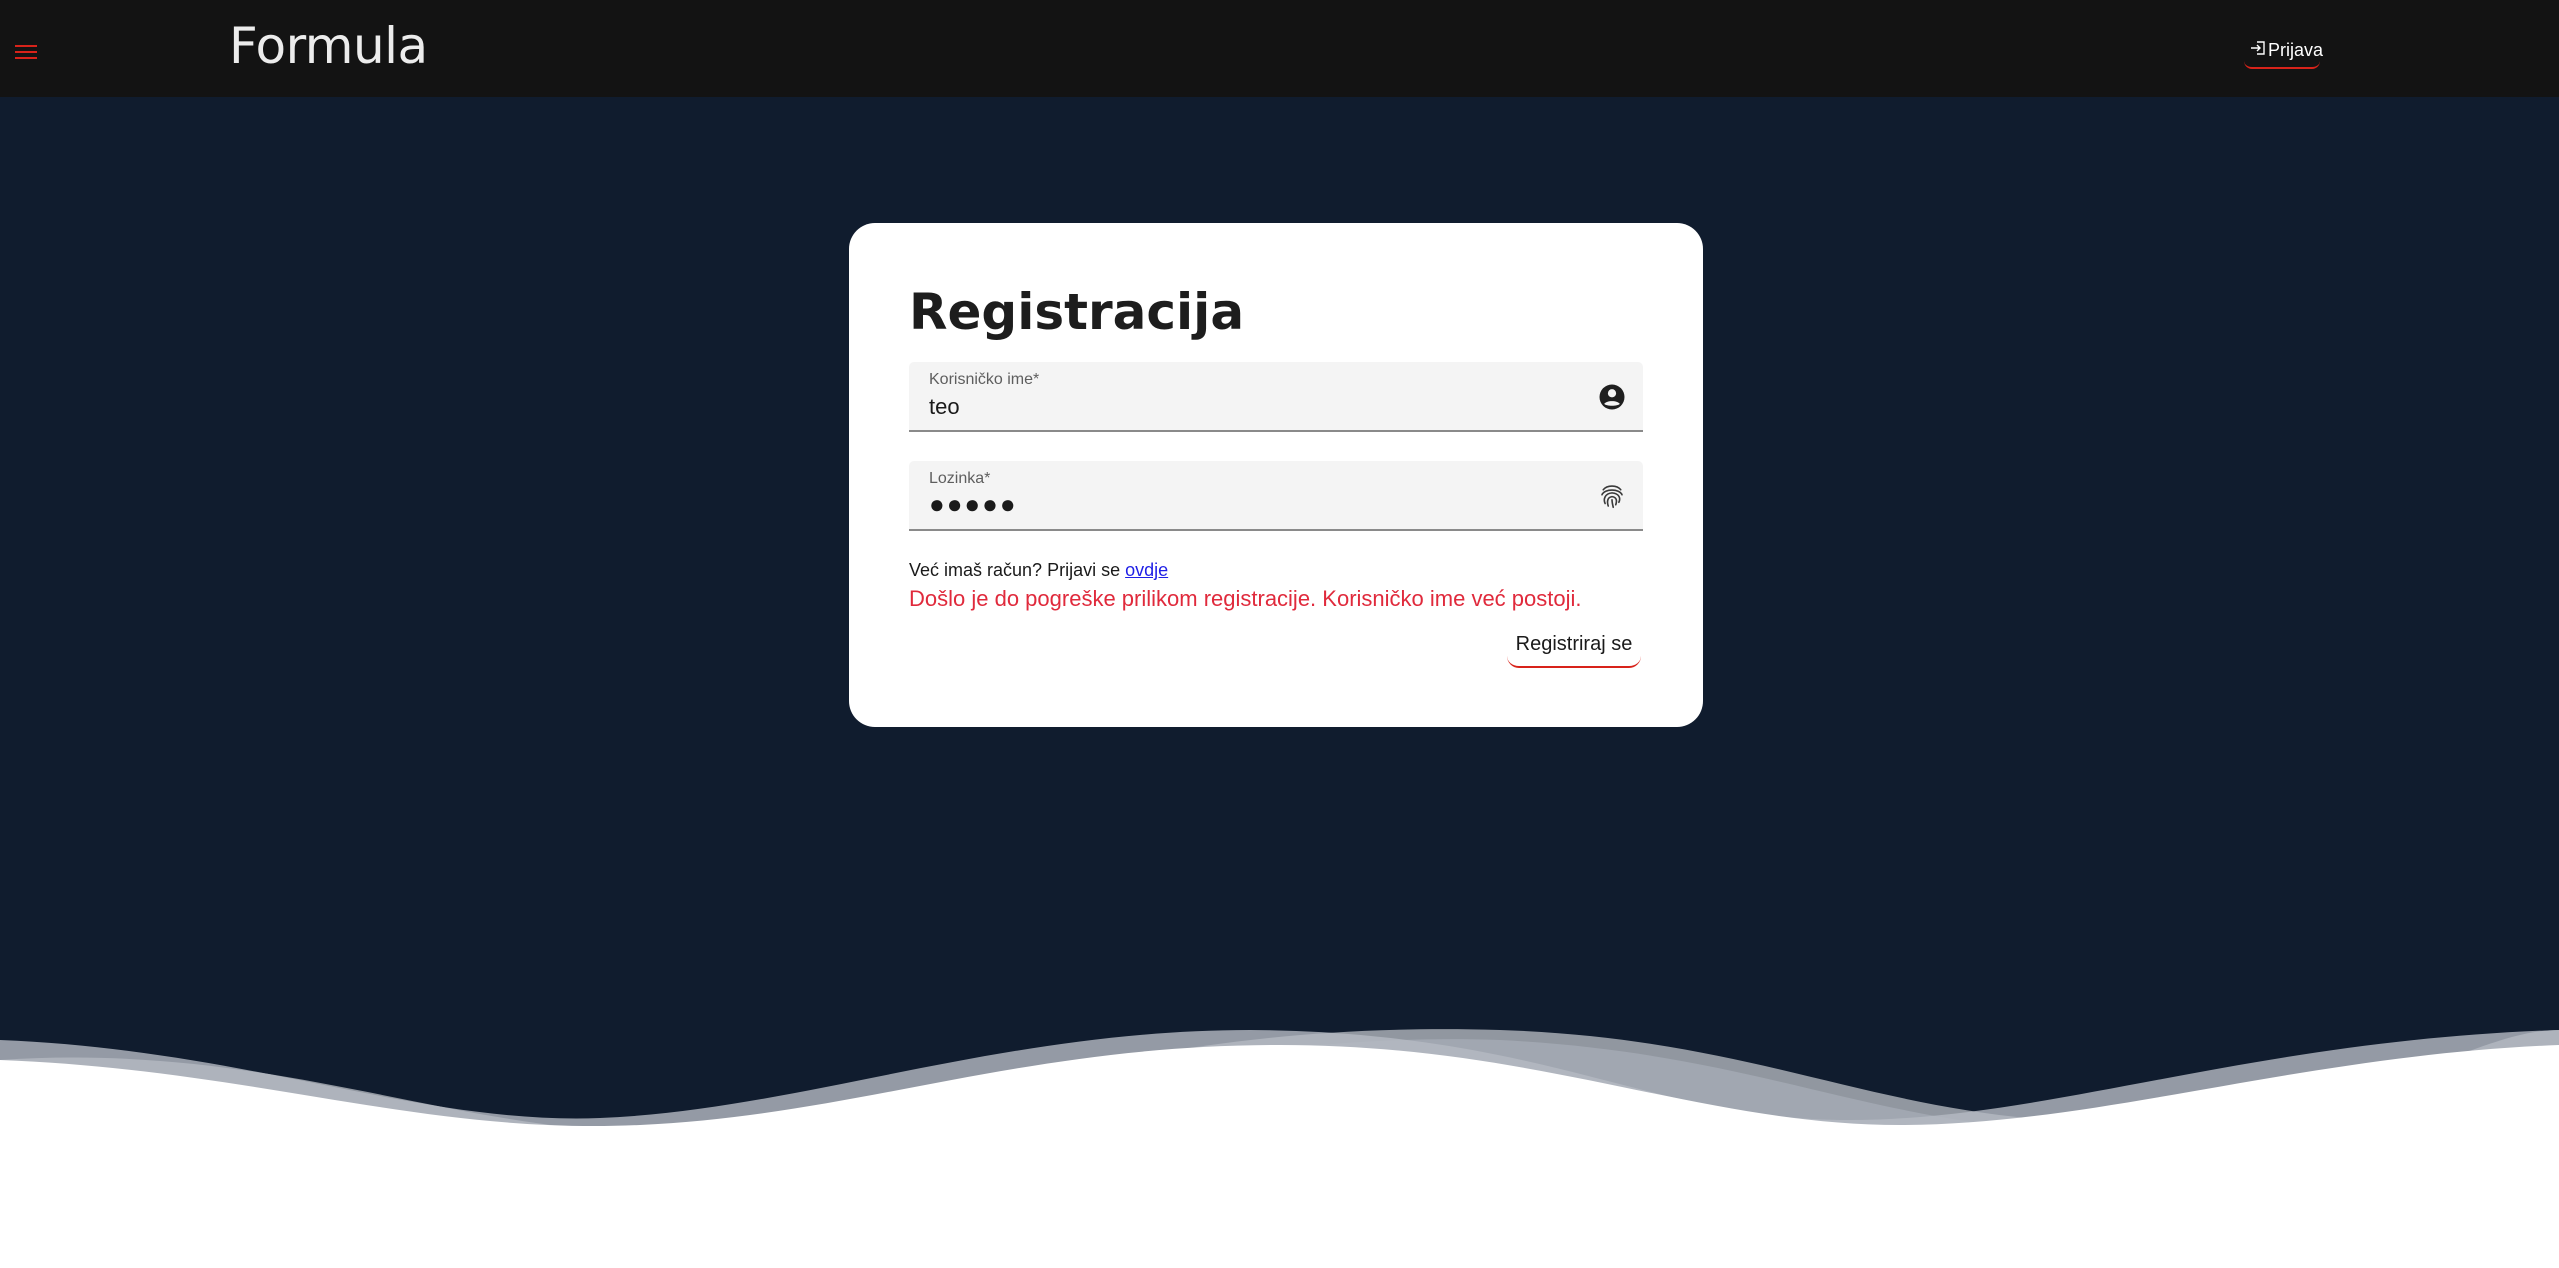 This screenshot has width=2559, height=1268. Describe the element at coordinates (328, 46) in the screenshot. I see `brand-title: Formula` at that location.